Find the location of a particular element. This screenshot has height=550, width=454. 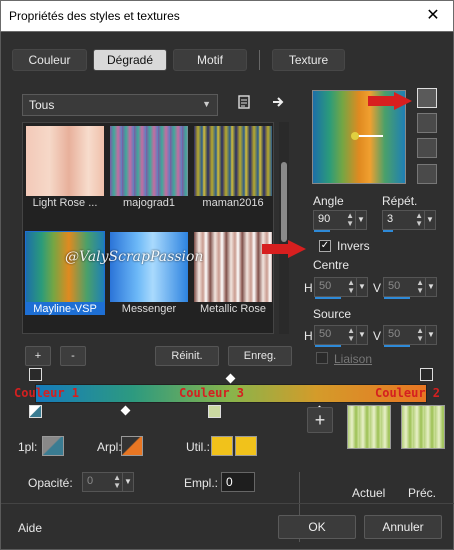

library-icon is located at coordinates (244, 105).